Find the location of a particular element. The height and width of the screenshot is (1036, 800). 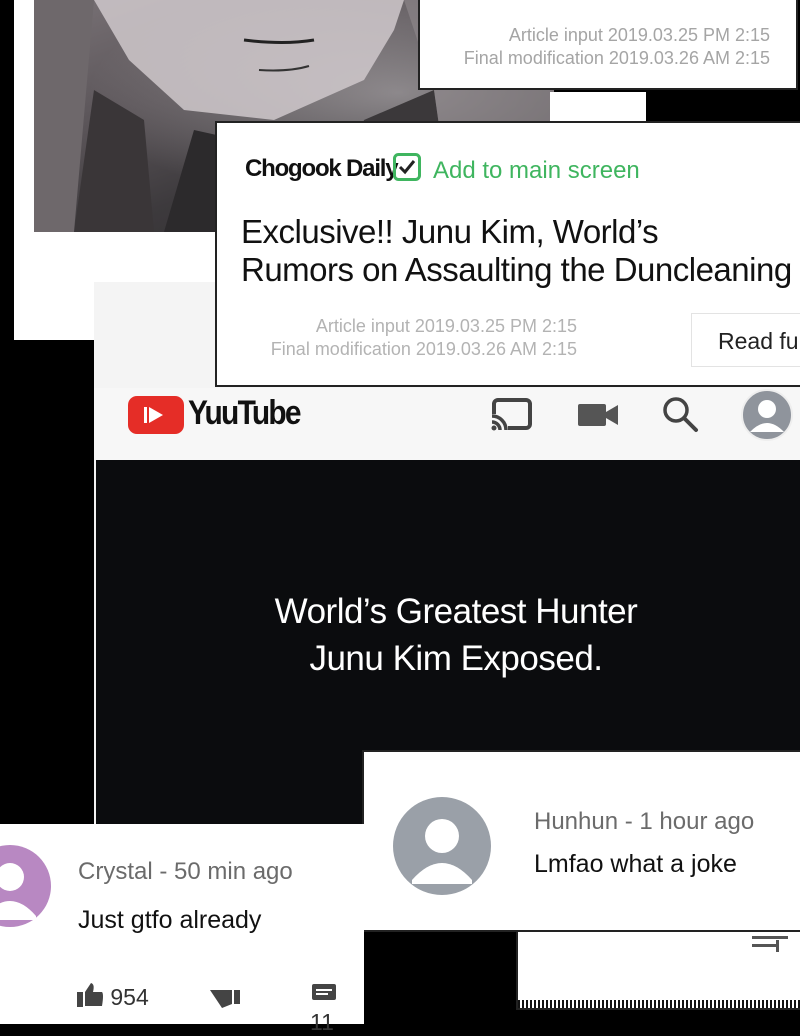

play-logo-icon is located at coordinates (156, 415).